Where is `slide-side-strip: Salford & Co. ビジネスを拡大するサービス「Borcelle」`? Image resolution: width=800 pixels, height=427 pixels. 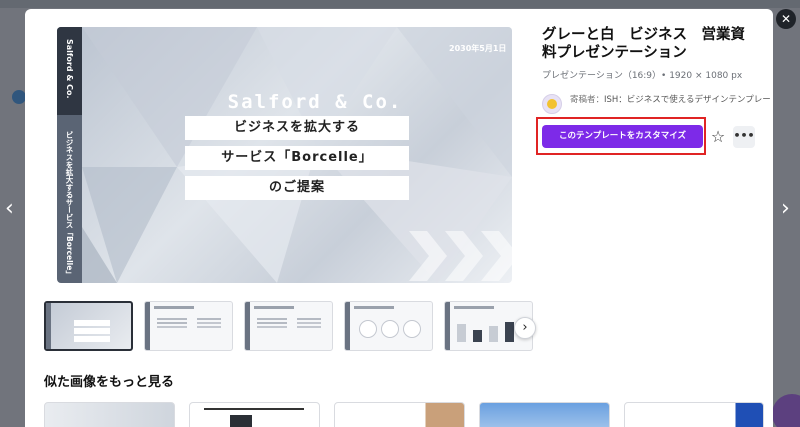
slide-side-strip: Salford & Co. ビジネスを拡大するサービス「Borcelle」 is located at coordinates (69, 155).